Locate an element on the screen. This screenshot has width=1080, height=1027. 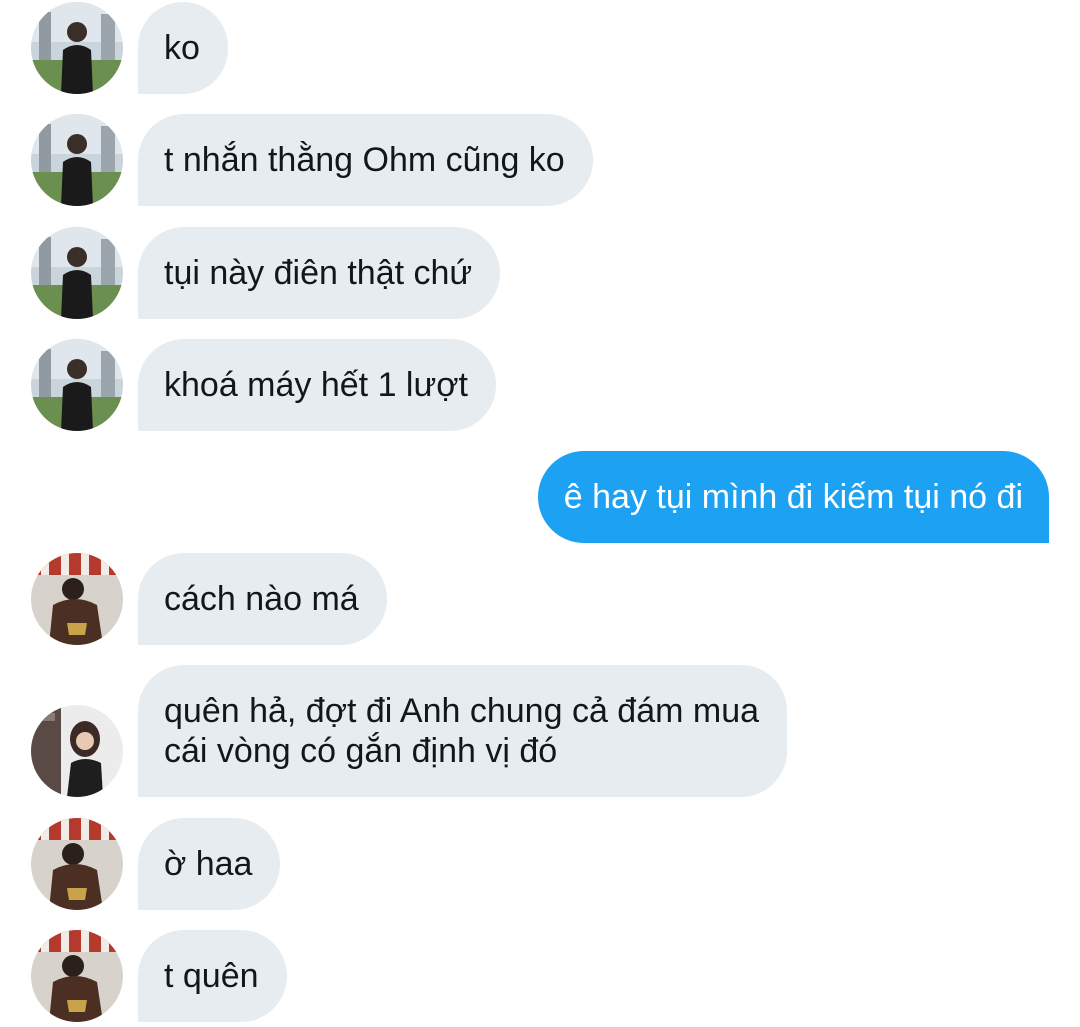
message-text-line: quên hả, đợt đi Anh chung cả đám mua is located at coordinates (462, 711).